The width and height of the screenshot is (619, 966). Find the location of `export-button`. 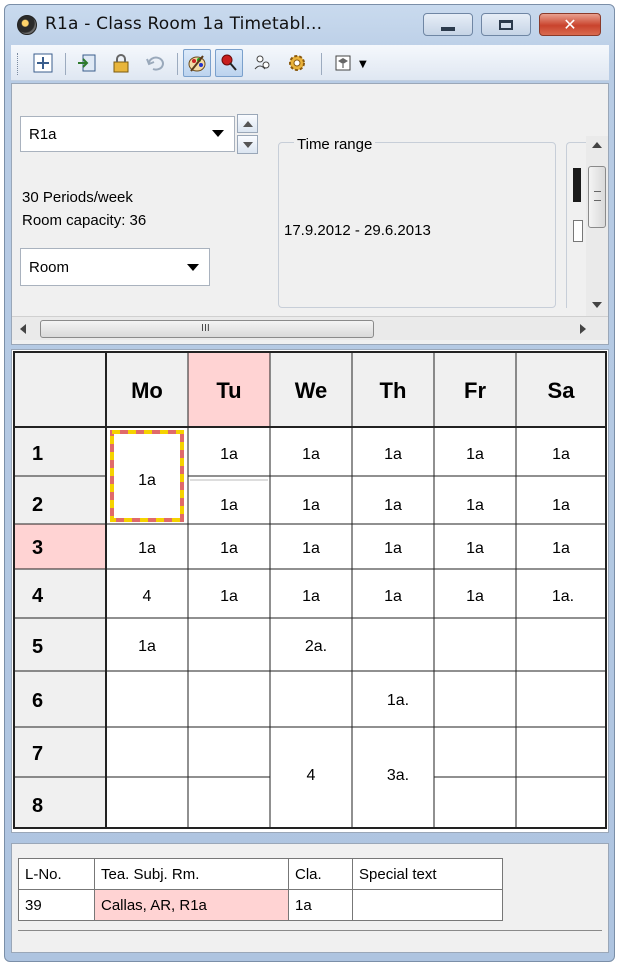

export-button is located at coordinates (87, 63).